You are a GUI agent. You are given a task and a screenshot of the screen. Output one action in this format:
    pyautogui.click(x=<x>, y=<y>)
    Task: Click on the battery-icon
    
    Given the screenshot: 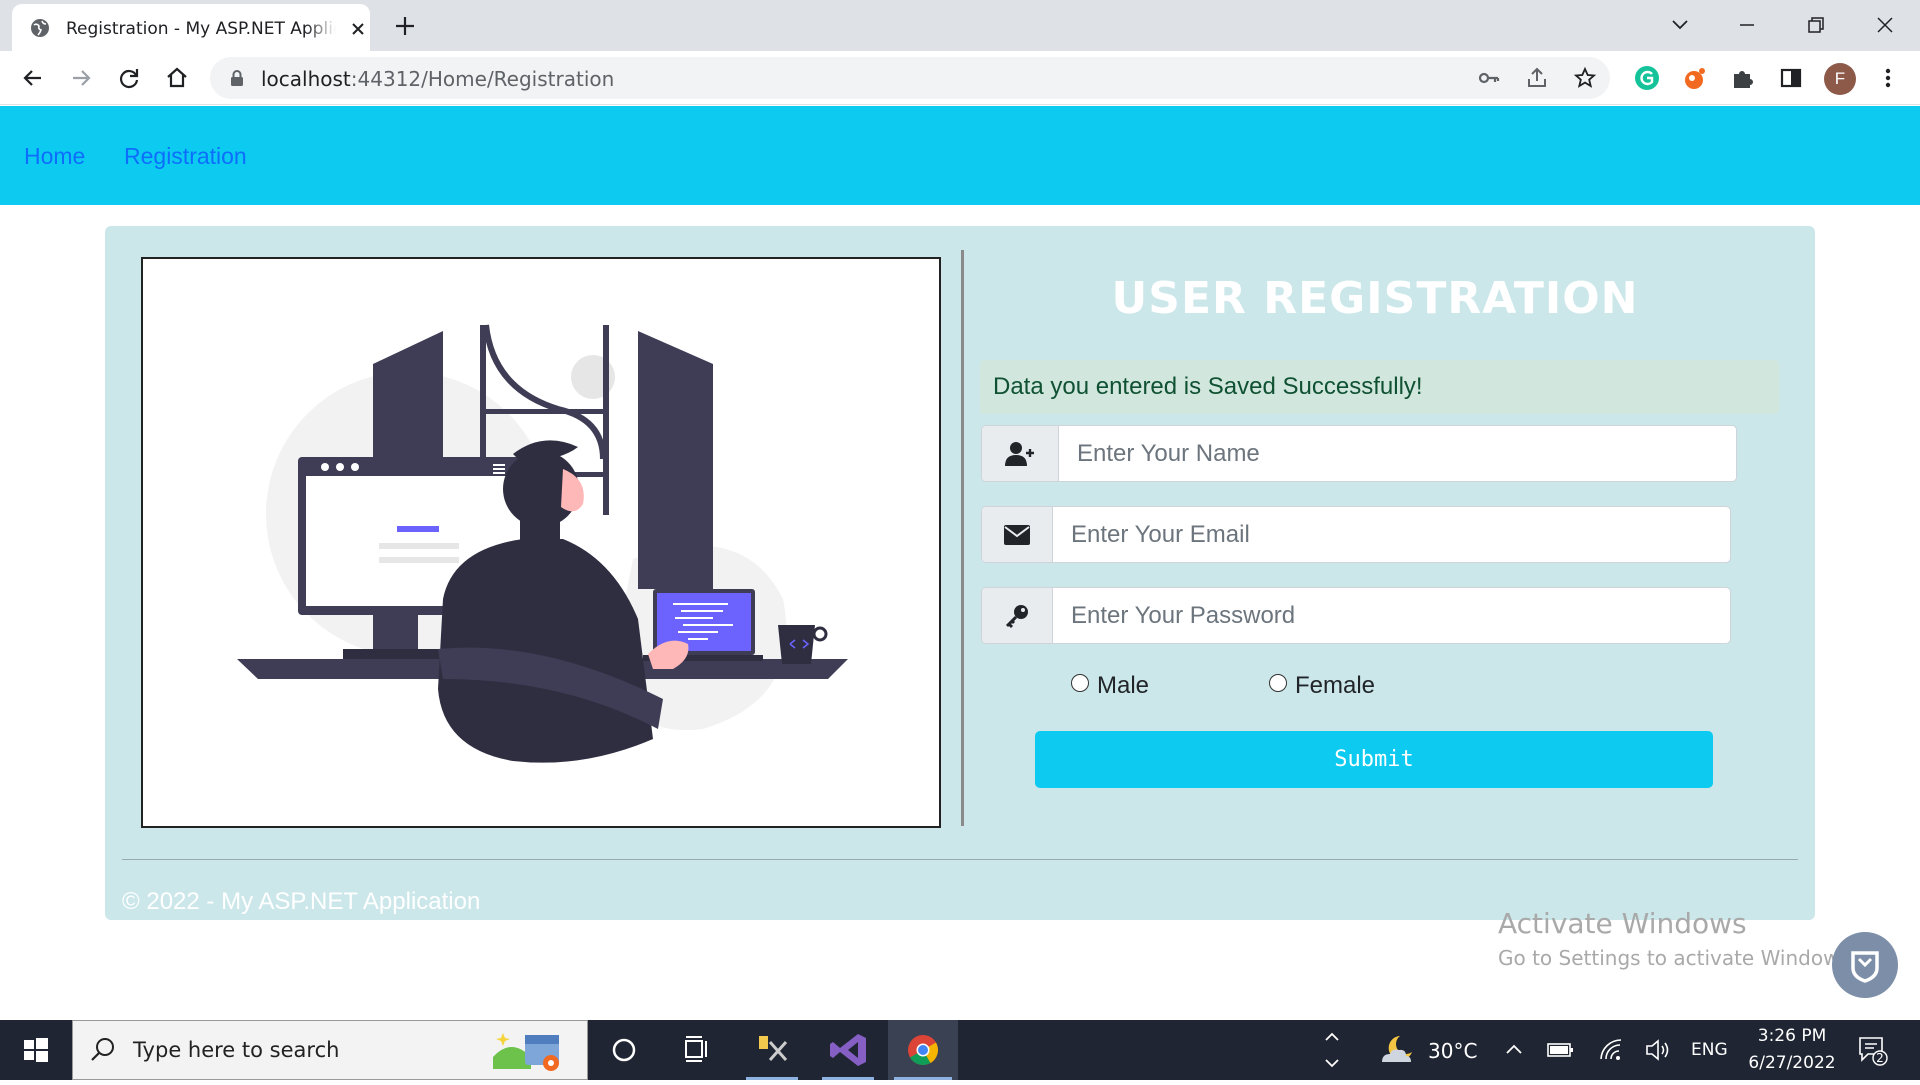 What is the action you would take?
    pyautogui.click(x=1561, y=1050)
    